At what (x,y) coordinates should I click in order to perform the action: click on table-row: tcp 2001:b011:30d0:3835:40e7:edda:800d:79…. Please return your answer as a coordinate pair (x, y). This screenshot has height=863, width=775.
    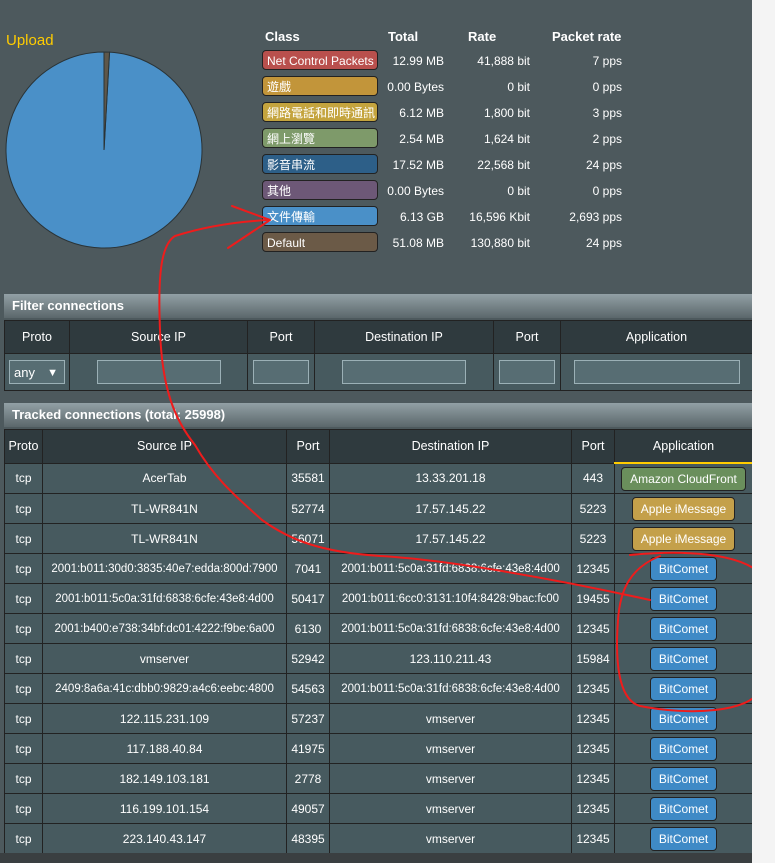
    Looking at the image, I should click on (378, 568).